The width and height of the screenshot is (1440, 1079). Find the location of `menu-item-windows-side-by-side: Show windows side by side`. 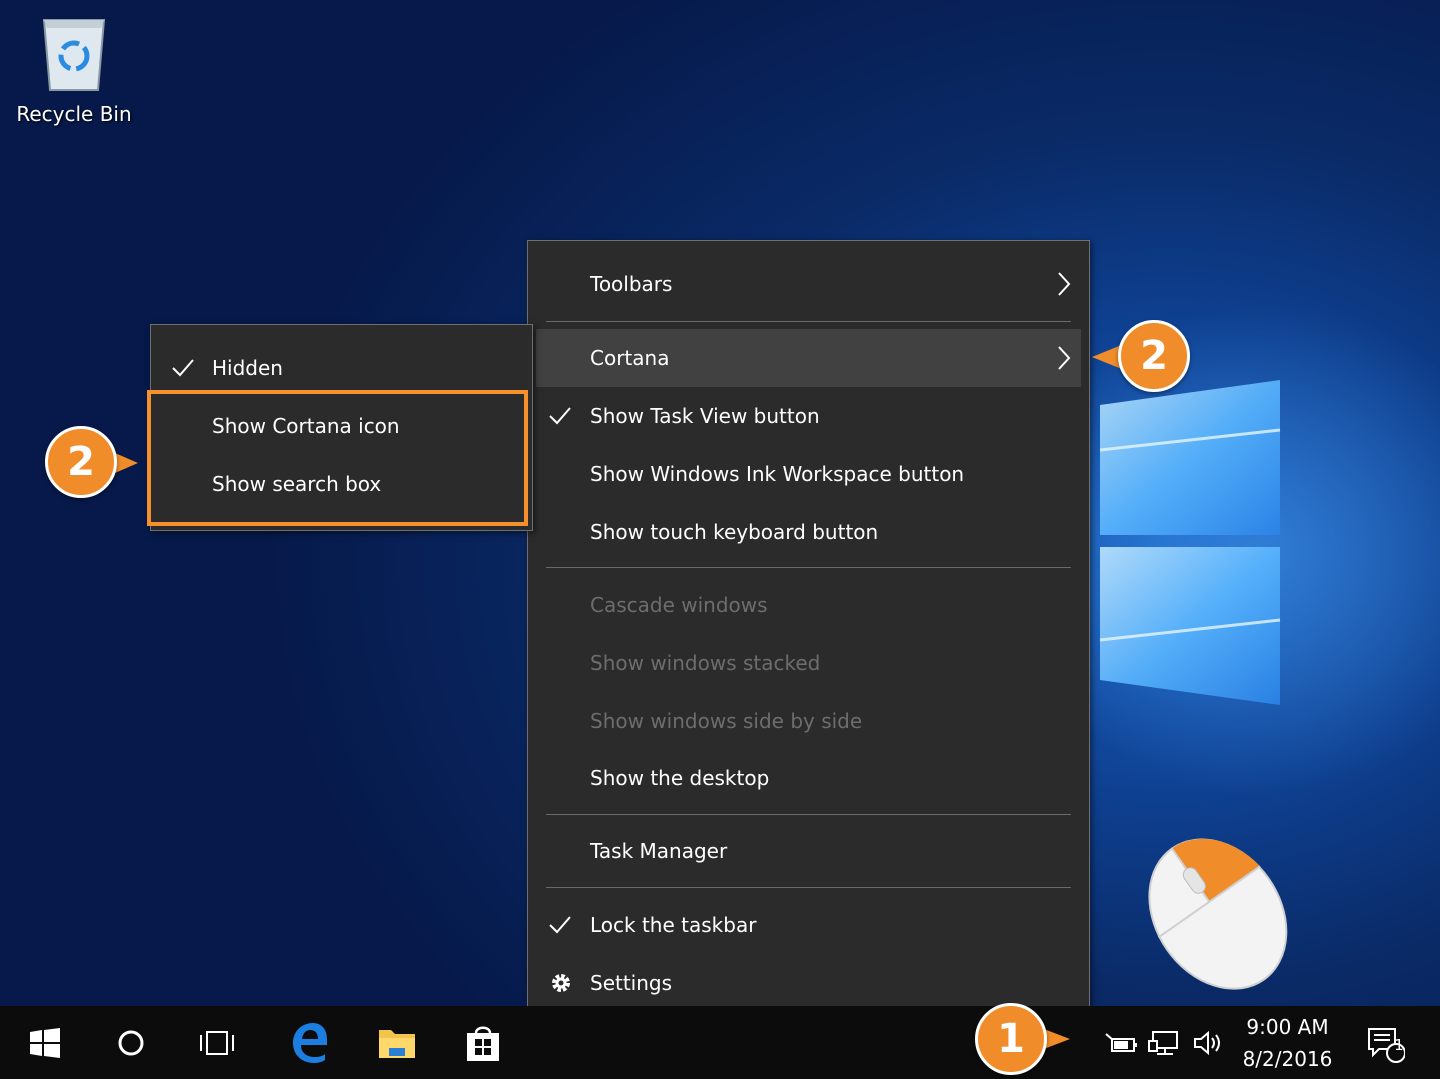

menu-item-windows-side-by-side: Show windows side by side is located at coordinates (808, 721).